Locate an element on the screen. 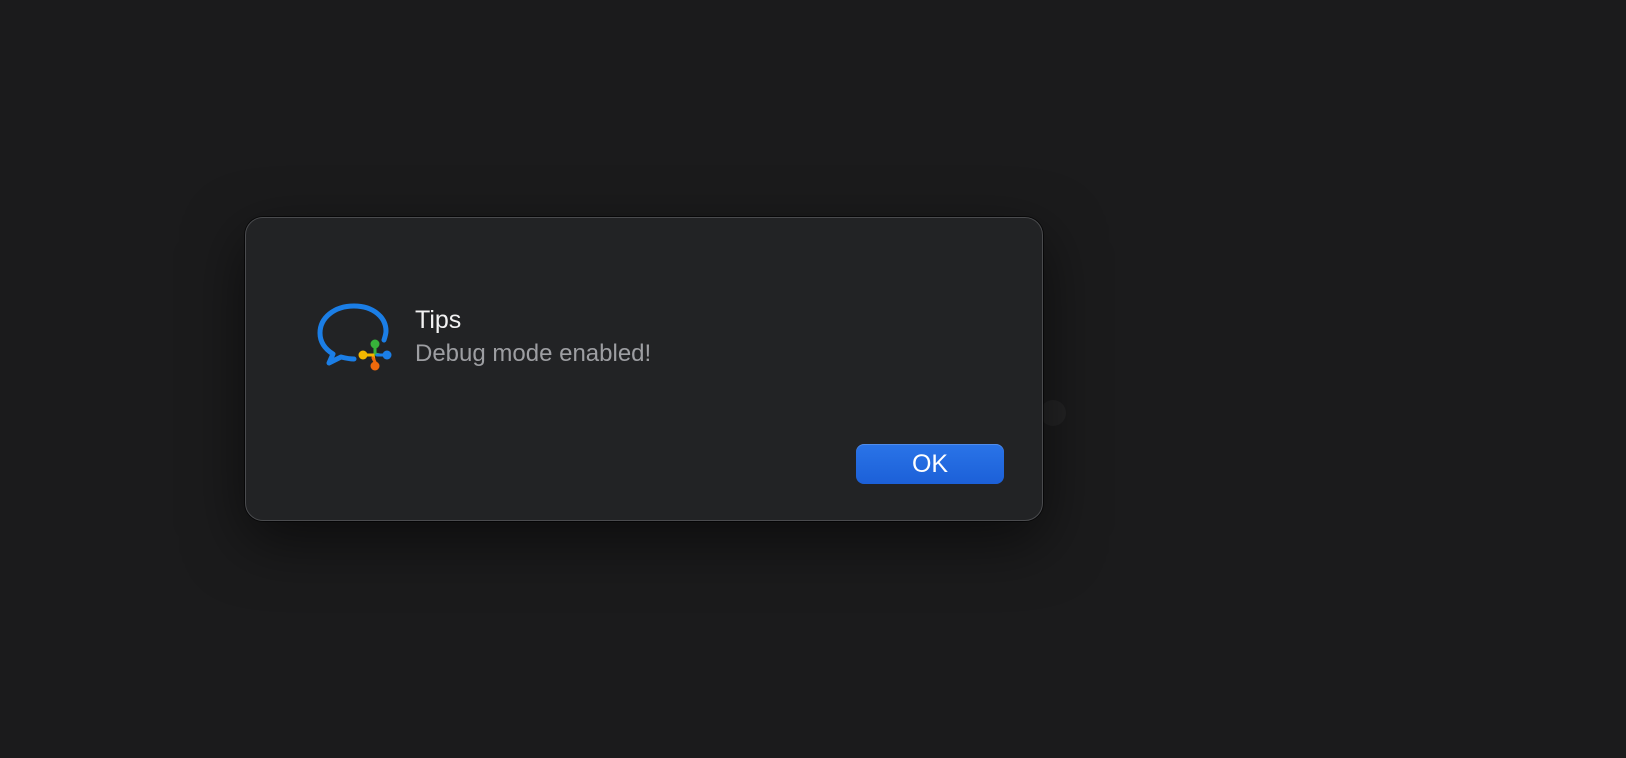 Image resolution: width=1626 pixels, height=758 pixels. background-element is located at coordinates (1053, 413).